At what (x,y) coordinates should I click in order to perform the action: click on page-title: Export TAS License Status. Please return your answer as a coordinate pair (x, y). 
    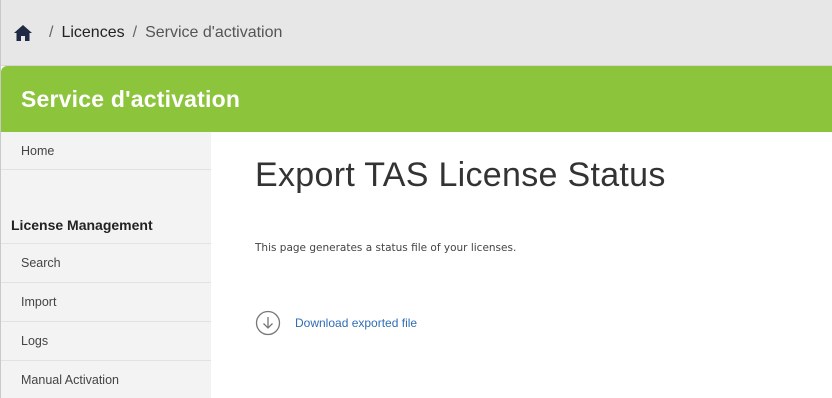
    Looking at the image, I should click on (460, 175).